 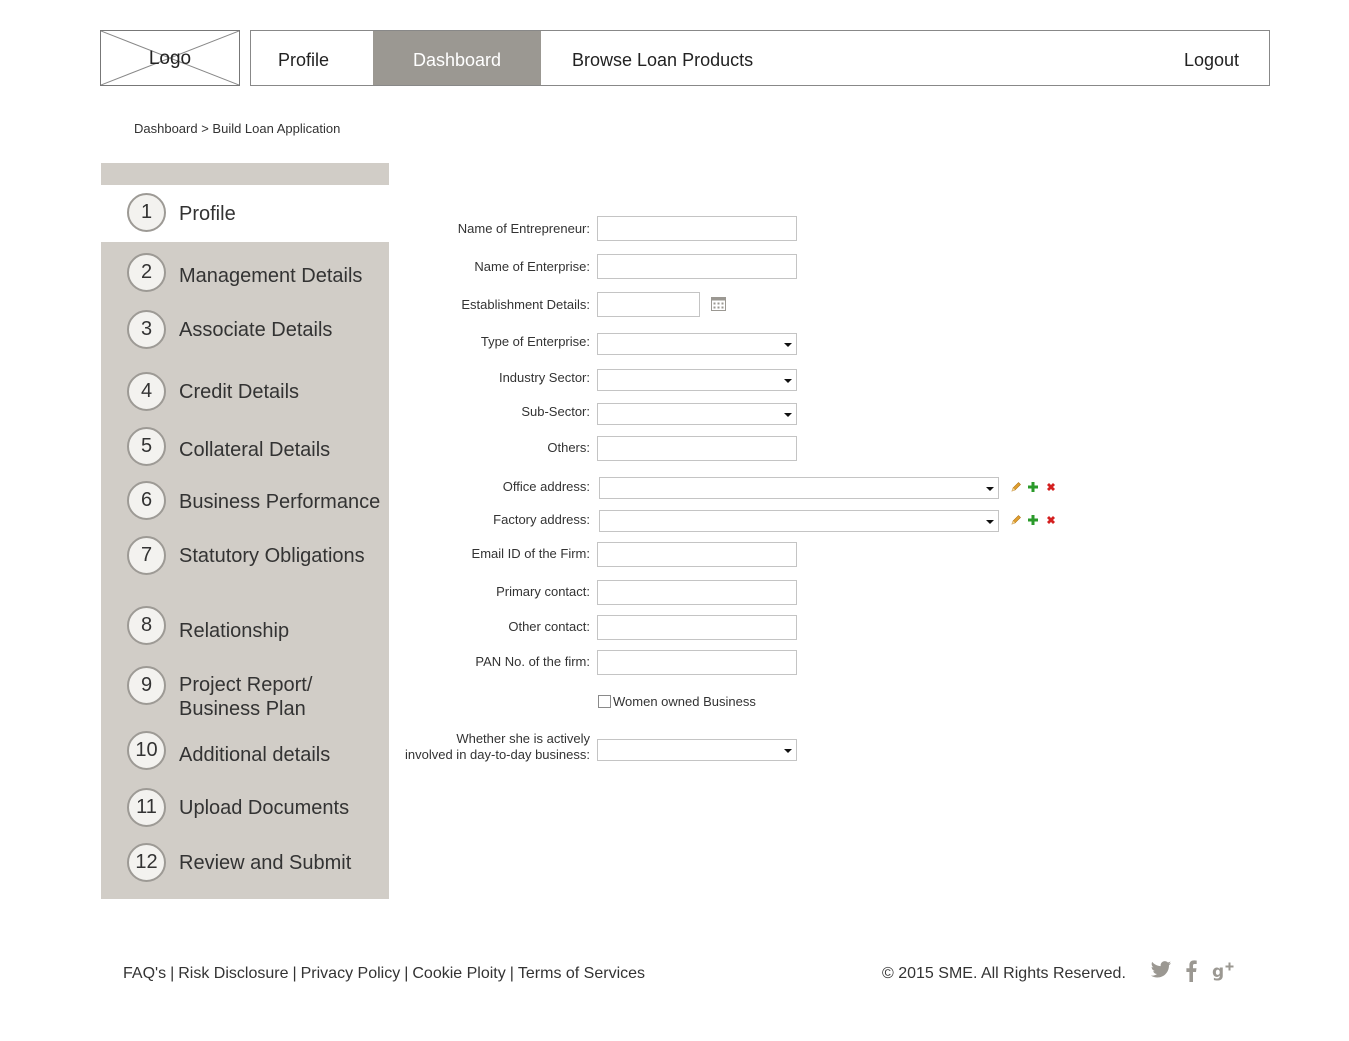 What do you see at coordinates (1218, 972) in the screenshot?
I see `svg-text: g` at bounding box center [1218, 972].